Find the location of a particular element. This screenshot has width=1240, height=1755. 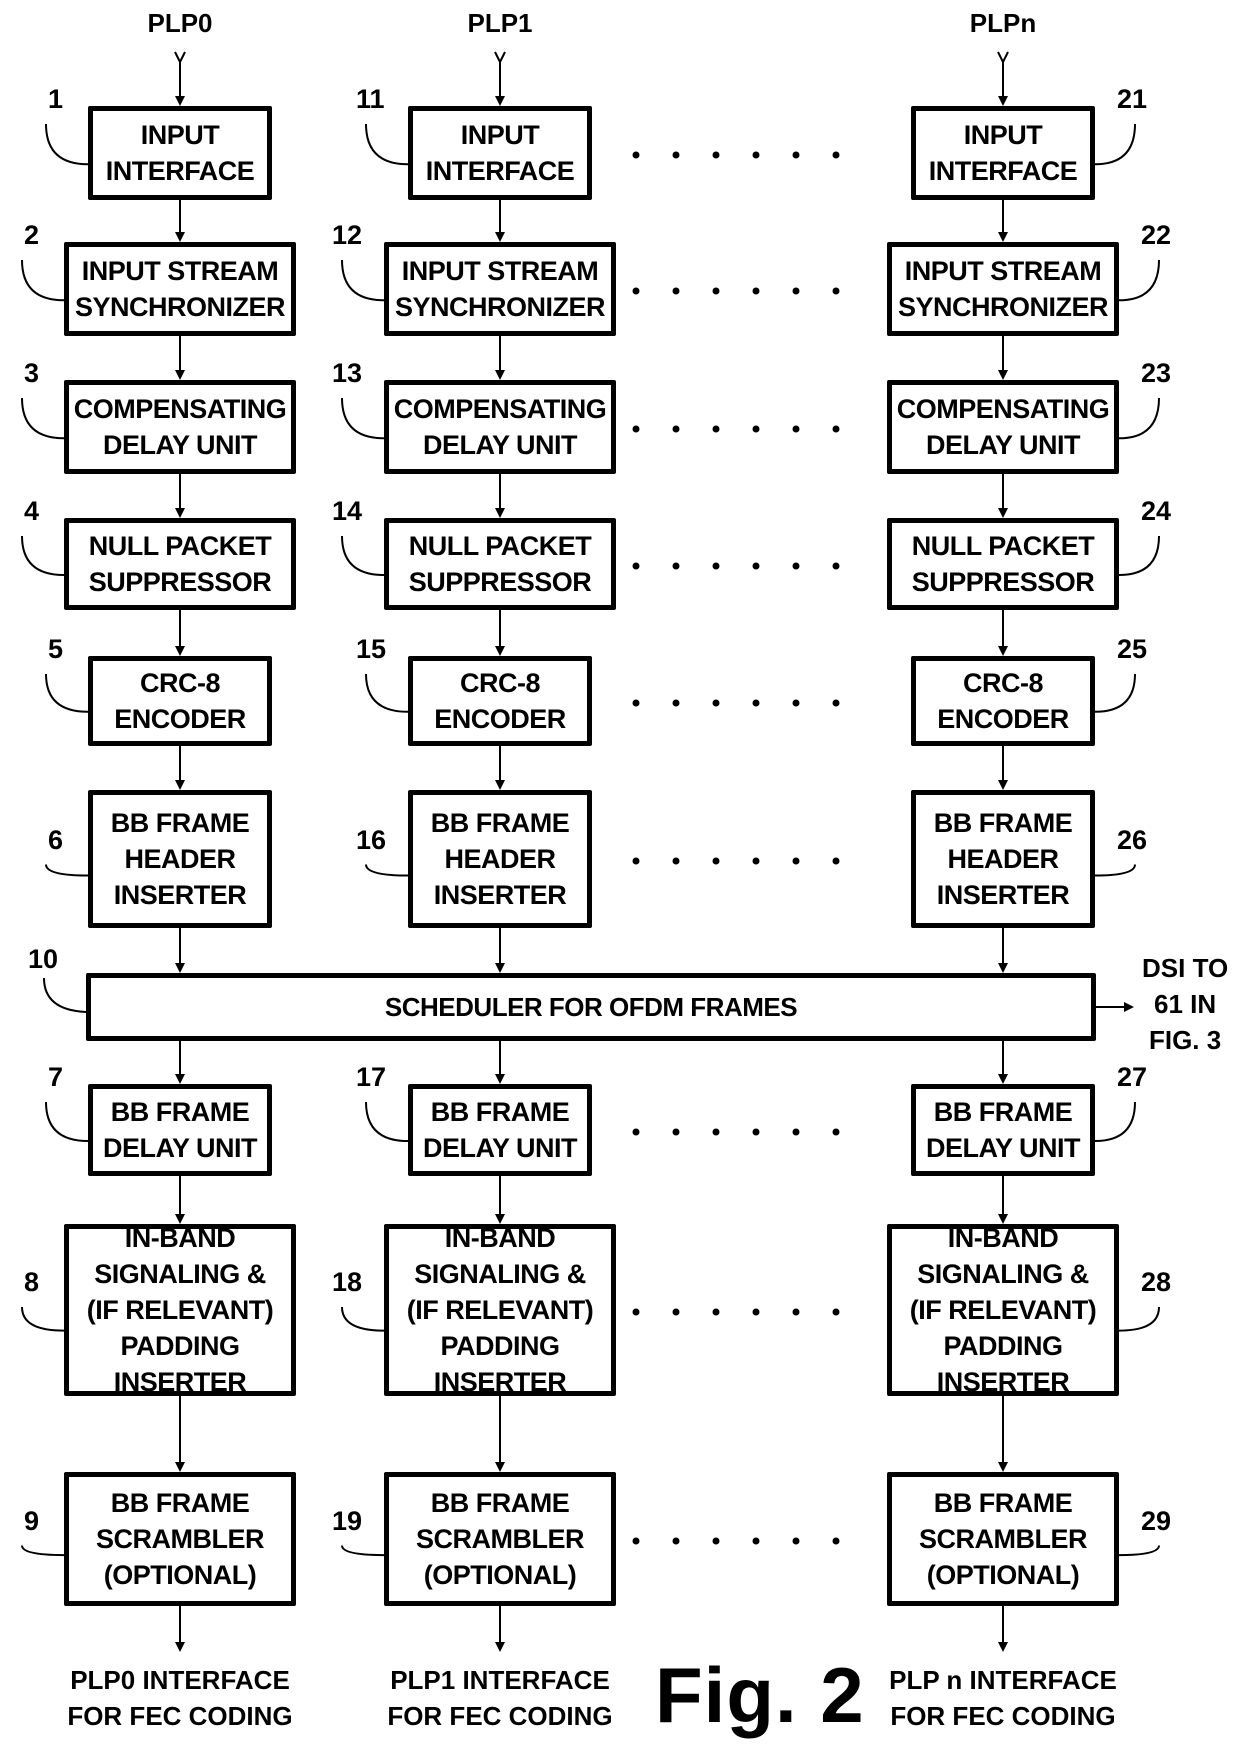

block-text-line: INTERFACE is located at coordinates (1003, 171).